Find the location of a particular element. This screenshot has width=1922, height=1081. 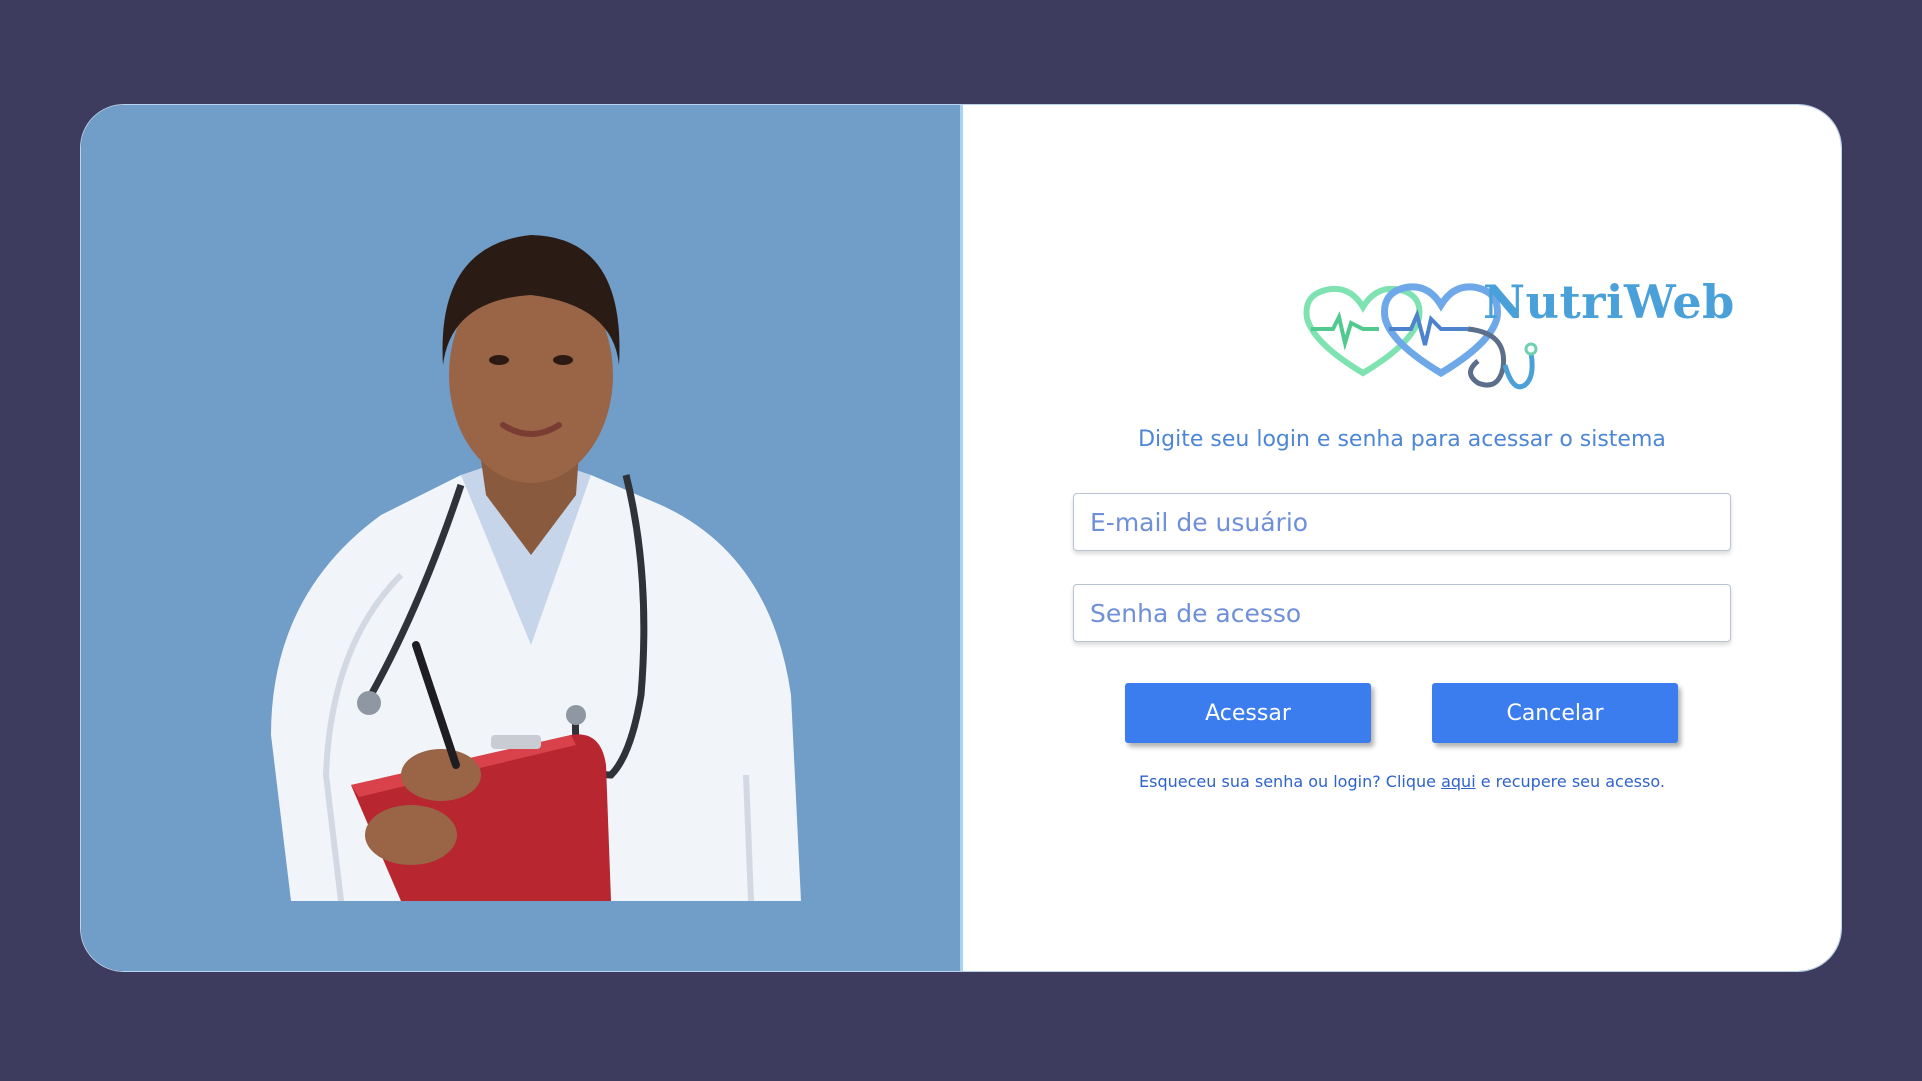

brand-name: NutriWeb is located at coordinates (1609, 302).